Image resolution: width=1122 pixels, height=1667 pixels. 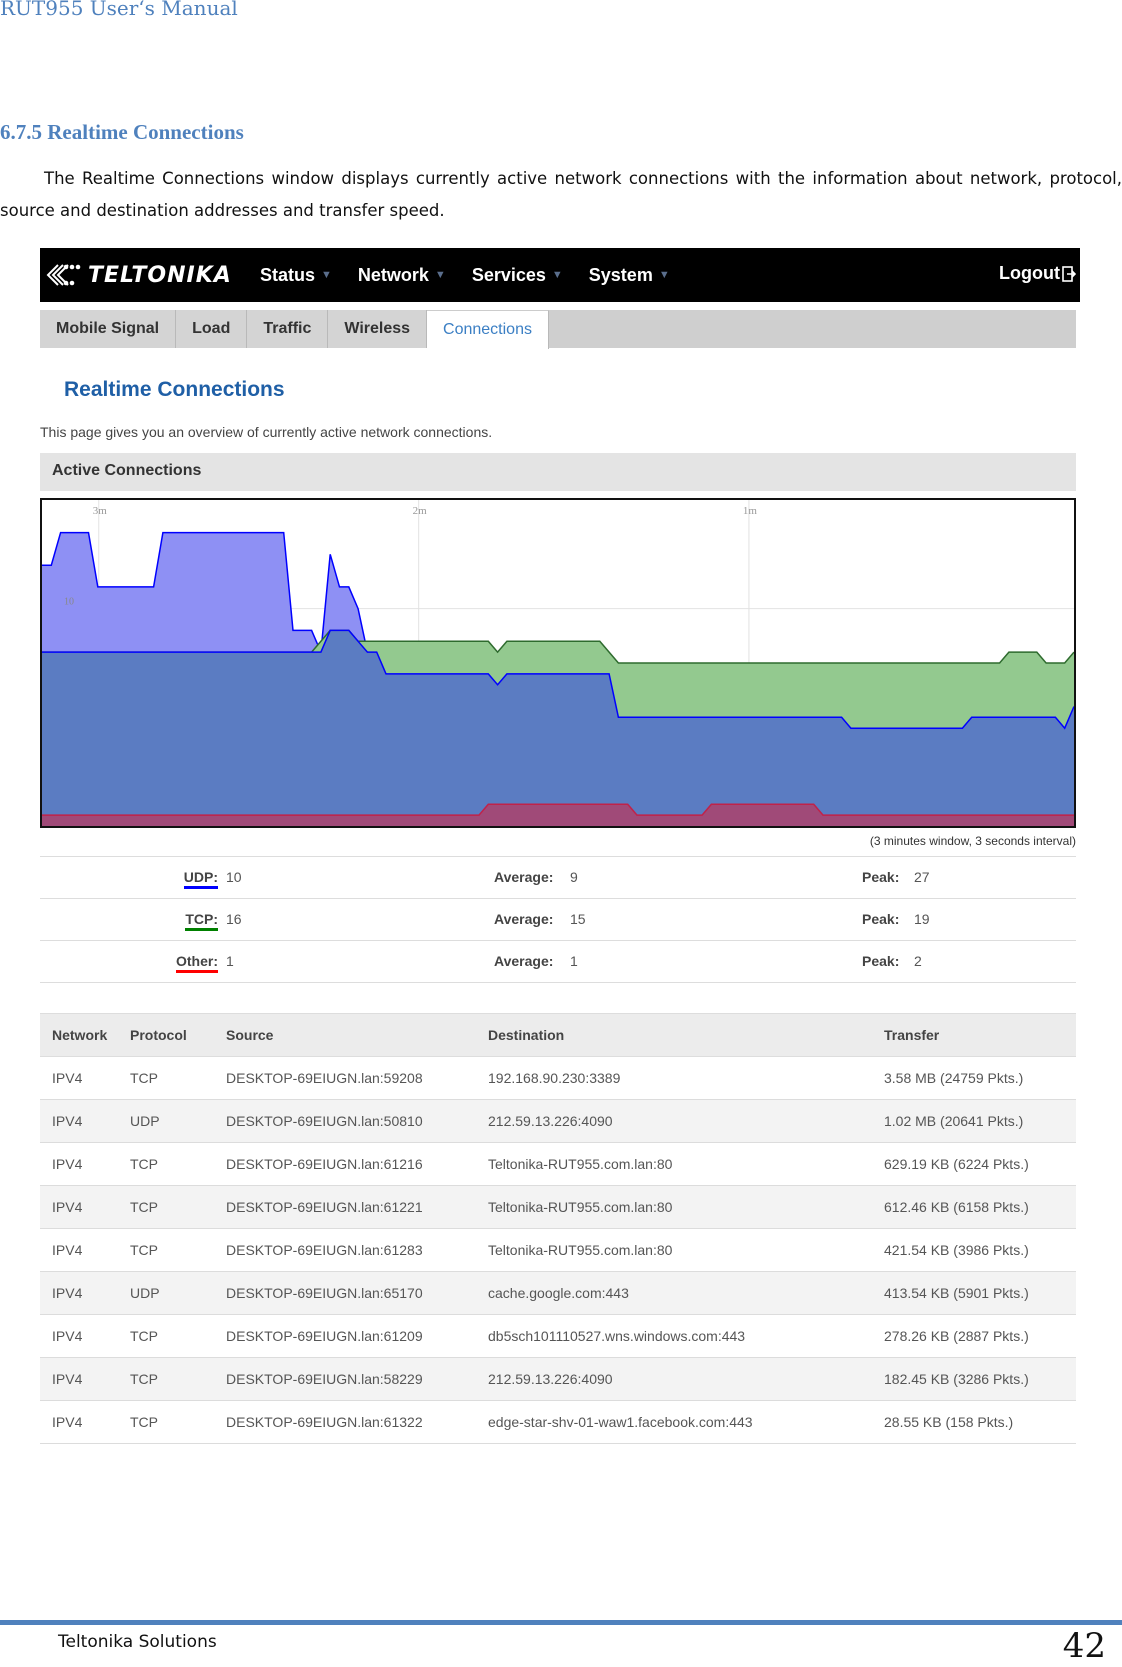 What do you see at coordinates (234, 919) in the screenshot?
I see `stat-value: 16` at bounding box center [234, 919].